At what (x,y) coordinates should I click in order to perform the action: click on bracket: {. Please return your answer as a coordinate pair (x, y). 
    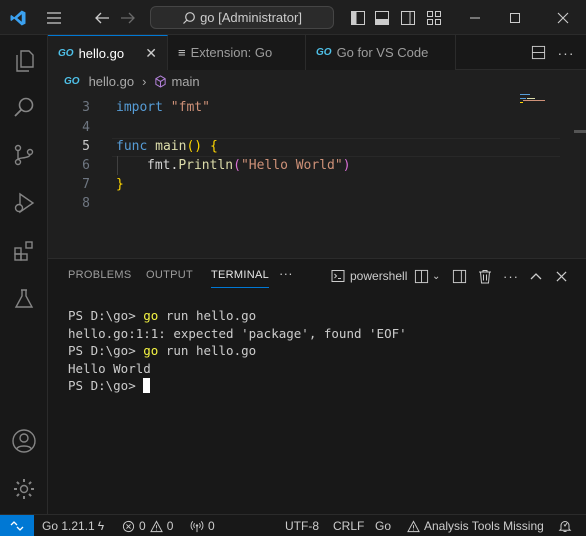
    Looking at the image, I should click on (213, 146).